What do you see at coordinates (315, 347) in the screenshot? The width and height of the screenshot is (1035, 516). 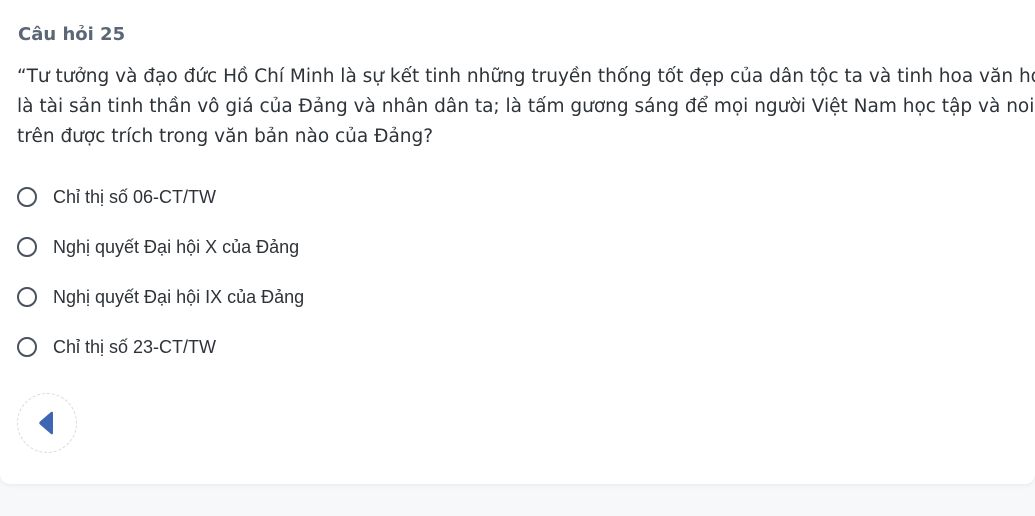 I see `answer-option-4: Chỉ thị số 23-CT/TW` at bounding box center [315, 347].